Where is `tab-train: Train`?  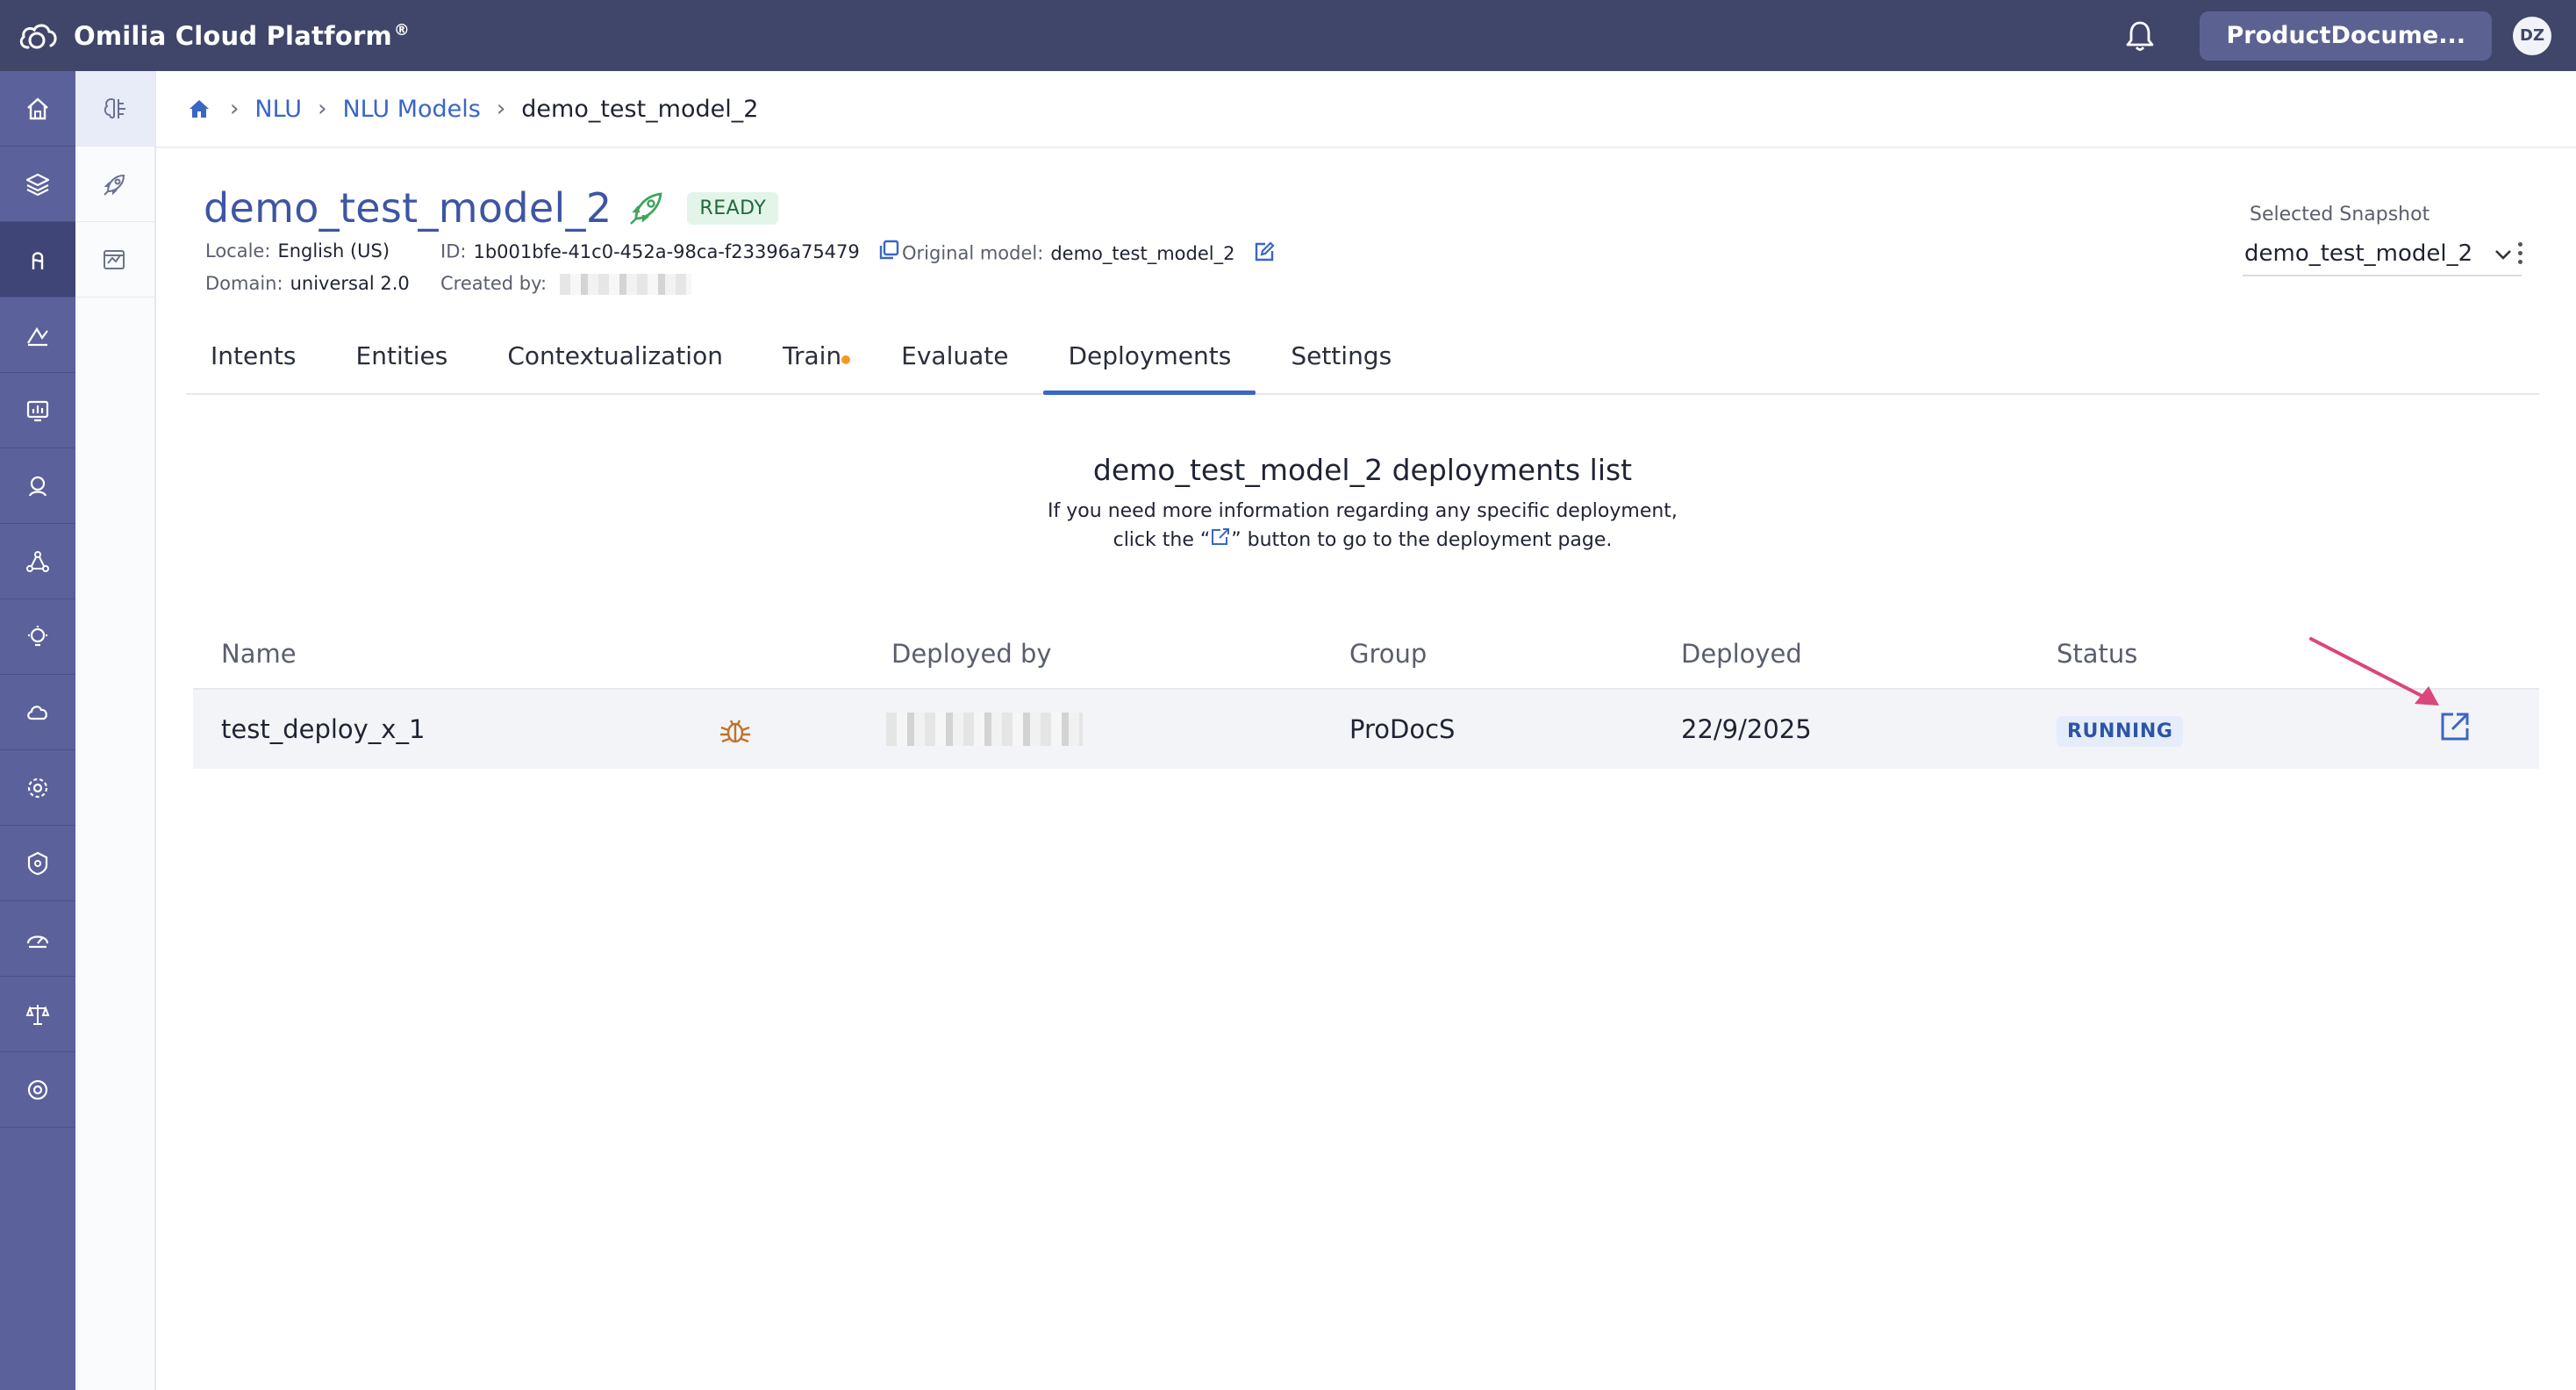
tab-train: Train is located at coordinates (812, 367).